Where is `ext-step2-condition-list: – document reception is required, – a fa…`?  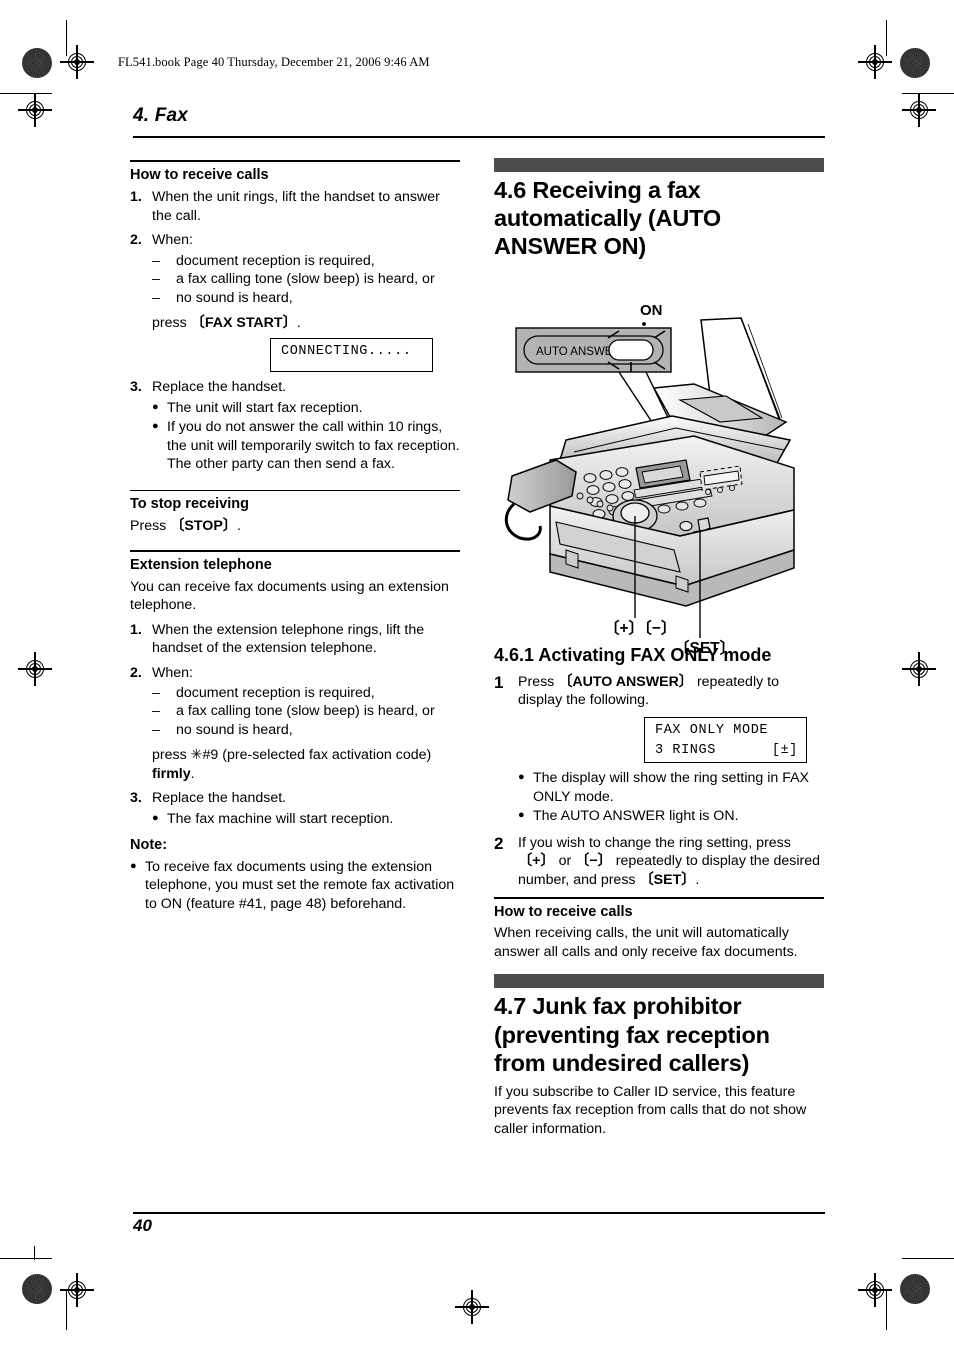
ext-step2-condition-list: – document reception is required, – a fa… is located at coordinates (306, 711).